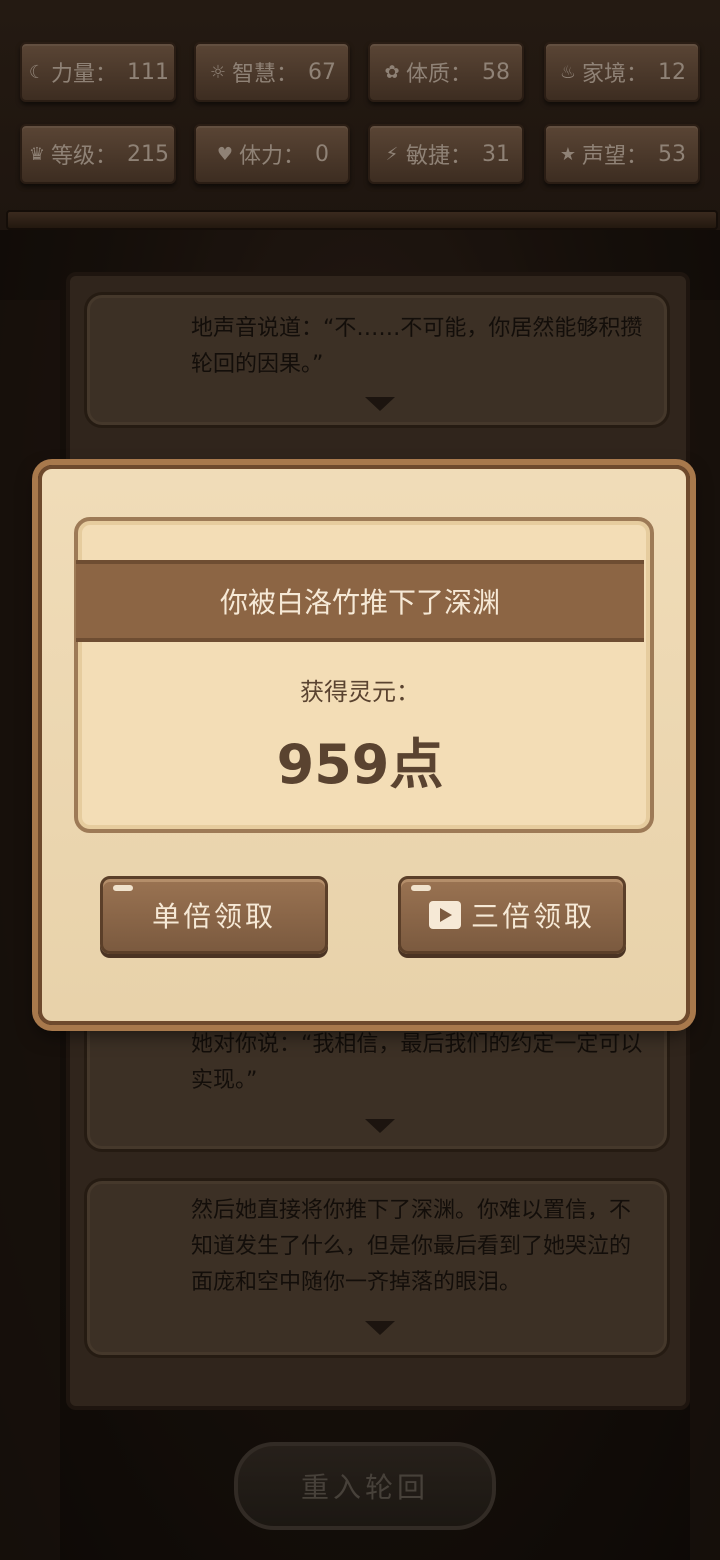  I want to click on stat-label: 声望：, so click(614, 156).